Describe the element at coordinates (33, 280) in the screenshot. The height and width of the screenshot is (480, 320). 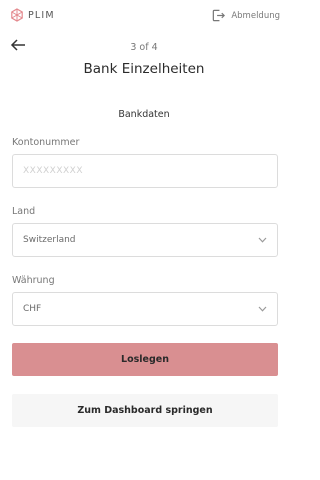
I see `currency-label: Währung` at that location.